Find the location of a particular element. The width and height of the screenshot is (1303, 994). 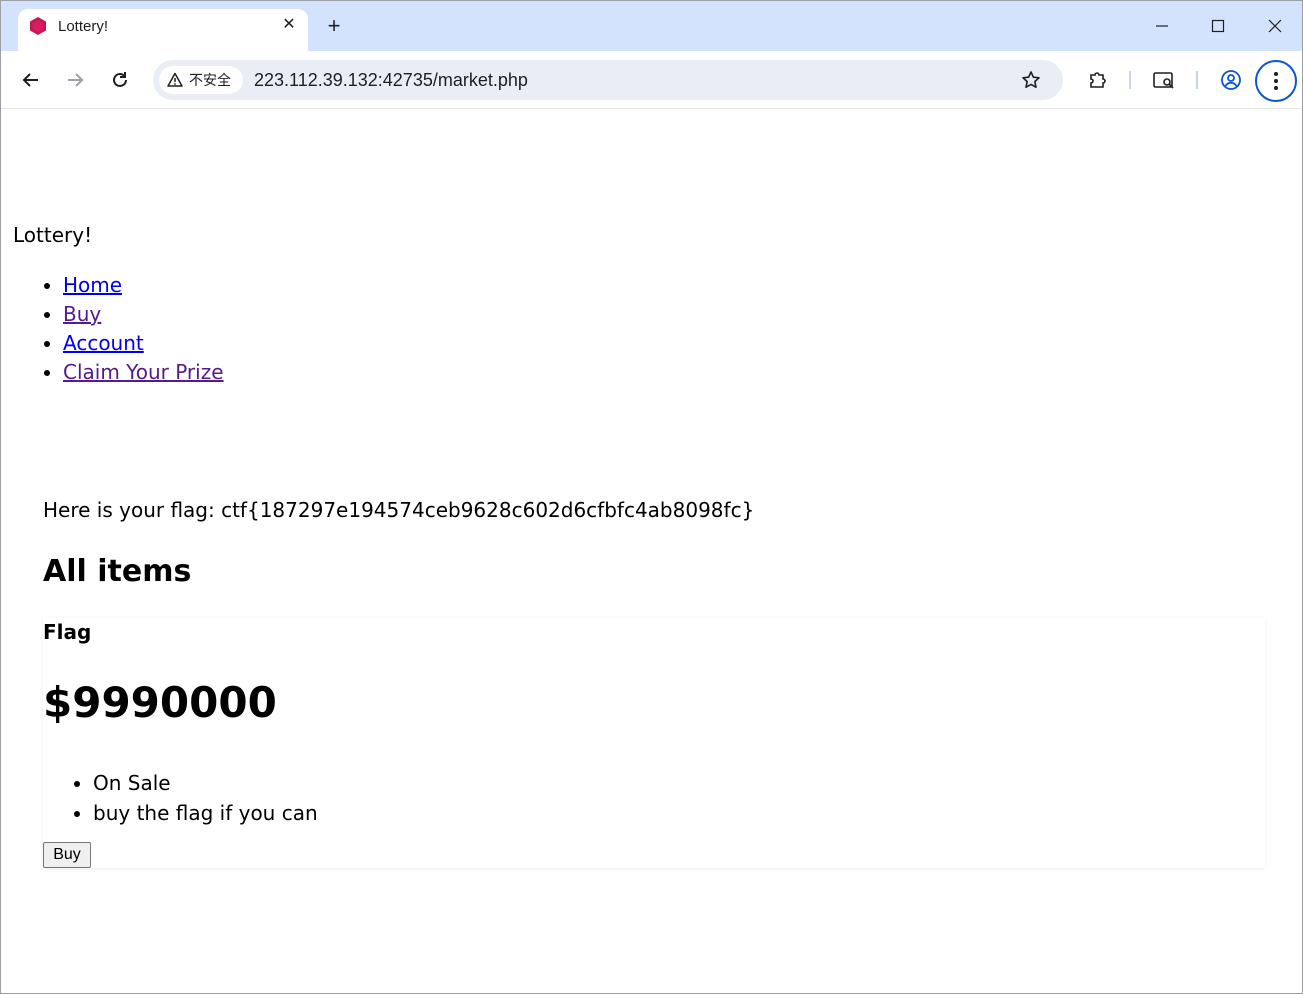

minimize-icon is located at coordinates (1162, 26).